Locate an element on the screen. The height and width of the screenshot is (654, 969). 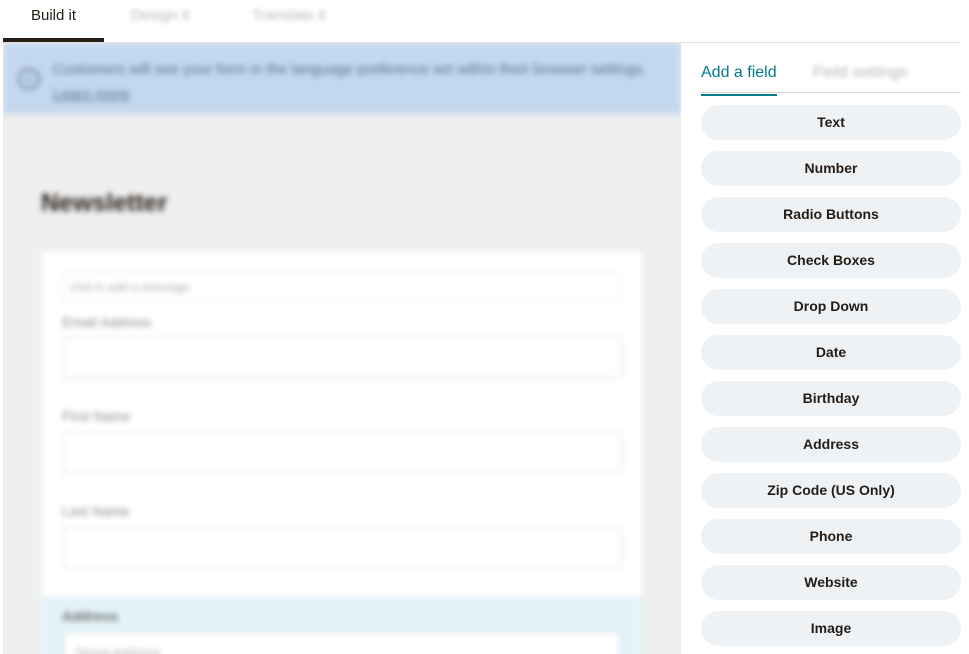
add-text-field-button: Text is located at coordinates (831, 122).